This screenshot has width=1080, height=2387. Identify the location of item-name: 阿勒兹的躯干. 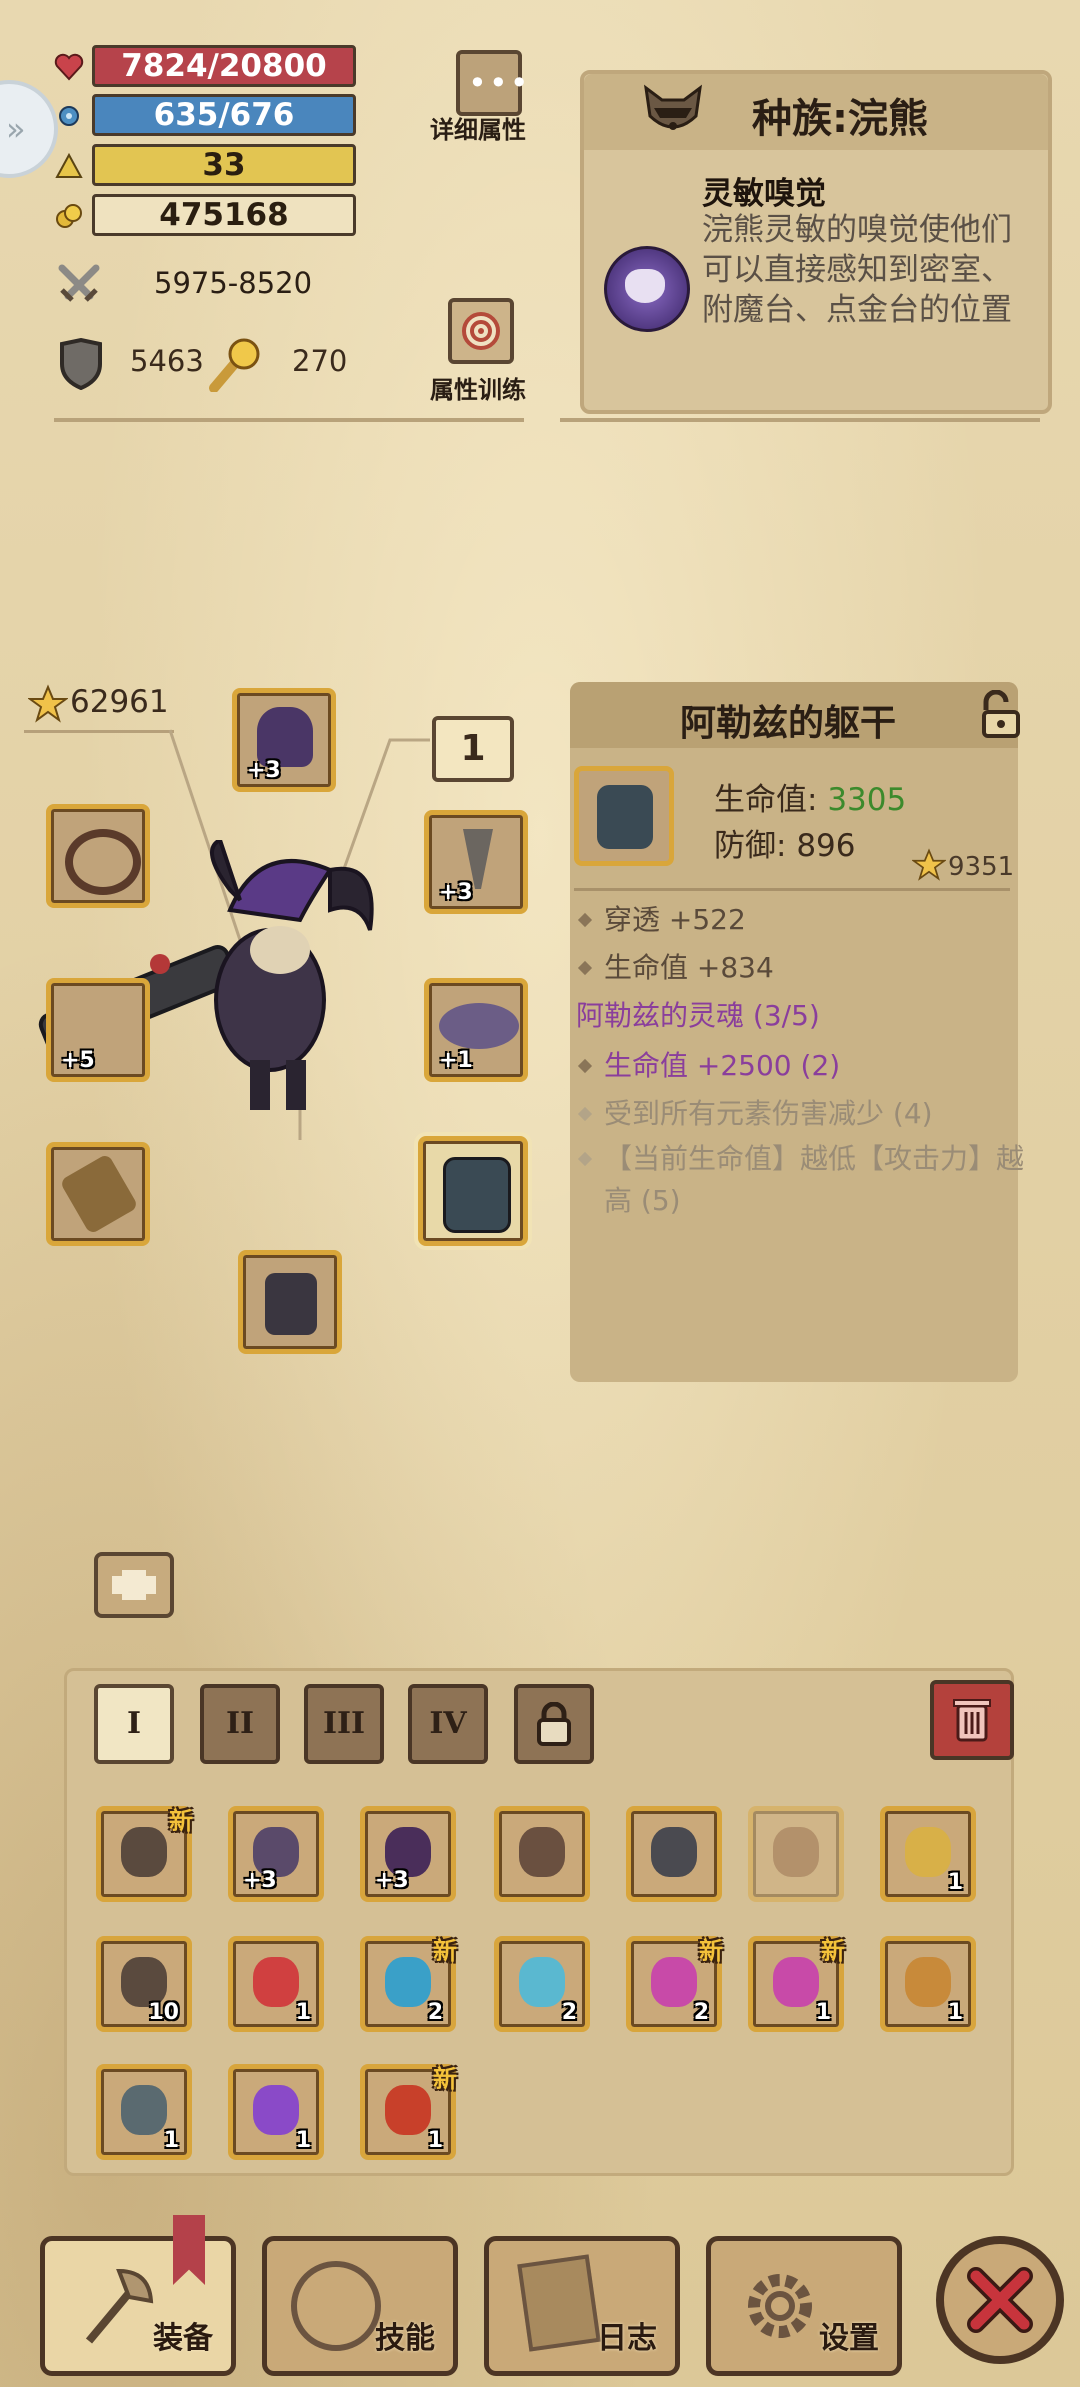
(788, 723).